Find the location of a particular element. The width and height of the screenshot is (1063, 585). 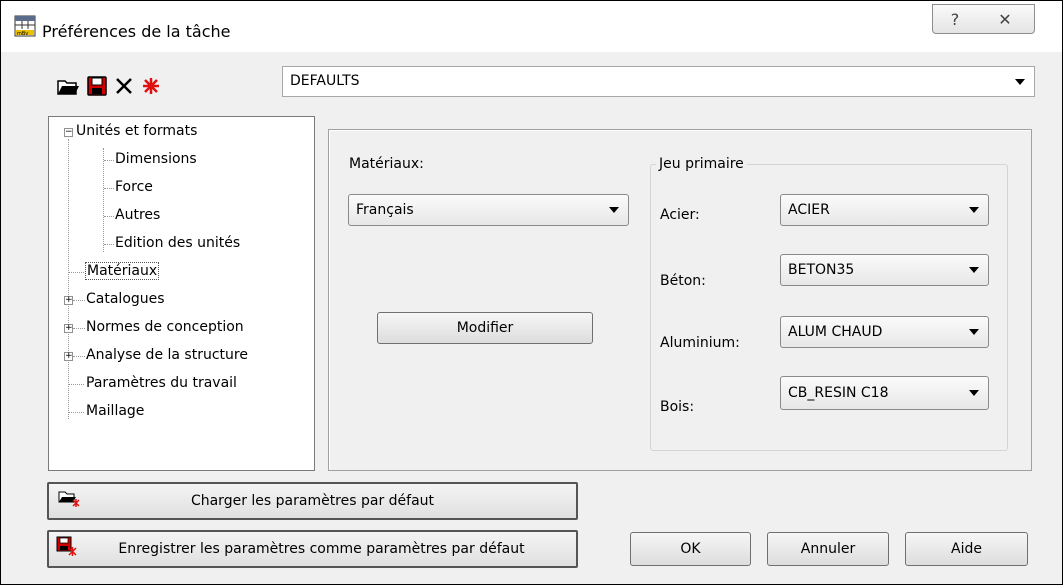

concrete-select: BETON35 is located at coordinates (884, 270).